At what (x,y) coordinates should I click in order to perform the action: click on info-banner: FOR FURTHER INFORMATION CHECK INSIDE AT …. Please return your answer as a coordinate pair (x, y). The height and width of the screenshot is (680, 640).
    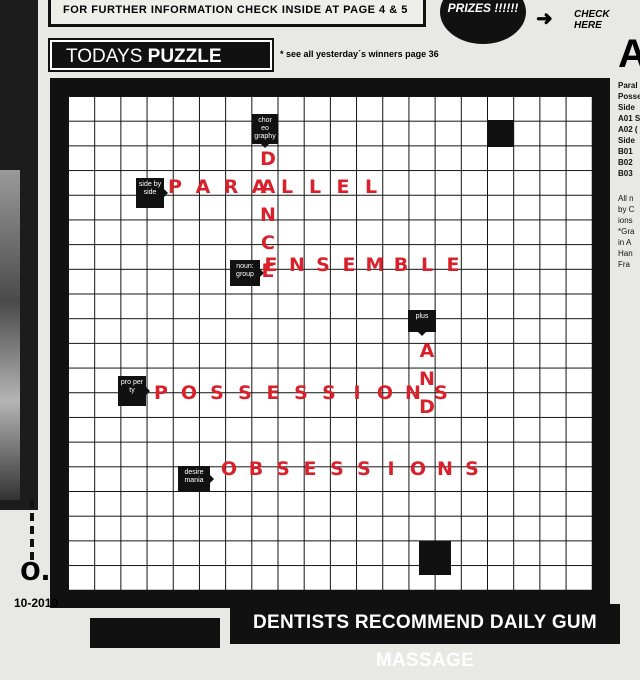
    Looking at the image, I should click on (237, 13).